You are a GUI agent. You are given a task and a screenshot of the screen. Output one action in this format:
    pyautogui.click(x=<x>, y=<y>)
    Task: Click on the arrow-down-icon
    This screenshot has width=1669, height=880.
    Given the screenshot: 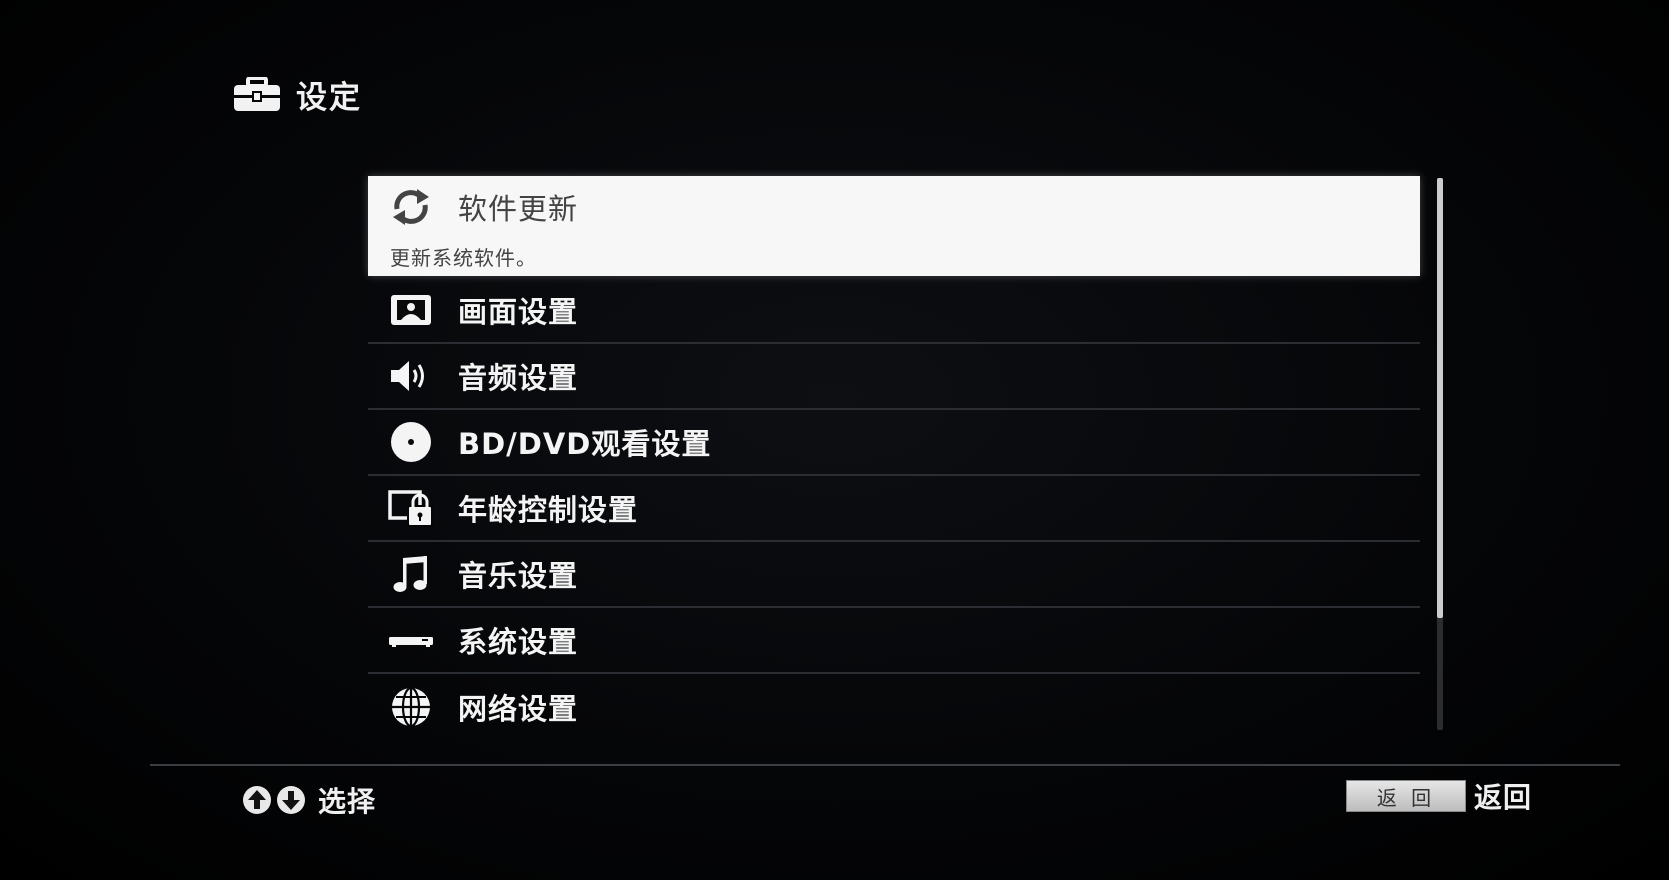 What is the action you would take?
    pyautogui.click(x=291, y=800)
    